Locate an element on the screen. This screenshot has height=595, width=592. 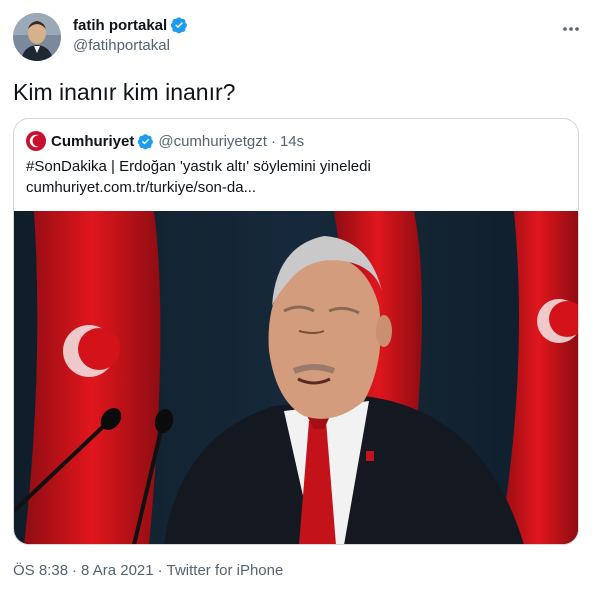
quoted-timestamp: 14s is located at coordinates (292, 141).